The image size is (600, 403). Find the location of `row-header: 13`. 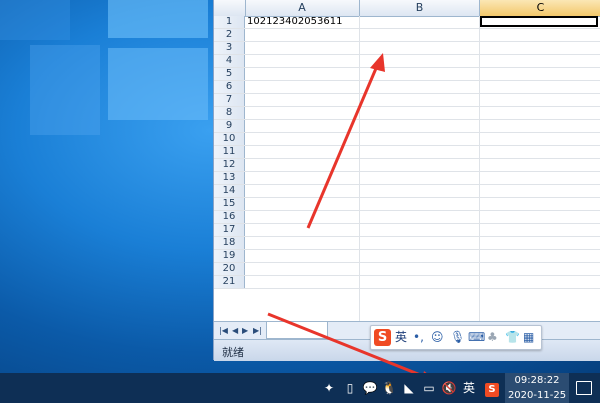

row-header: 13 is located at coordinates (229, 178).